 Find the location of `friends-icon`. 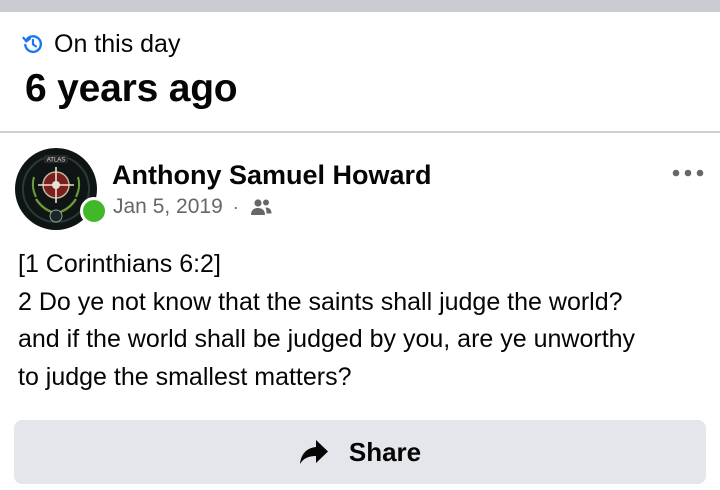

friends-icon is located at coordinates (261, 207).